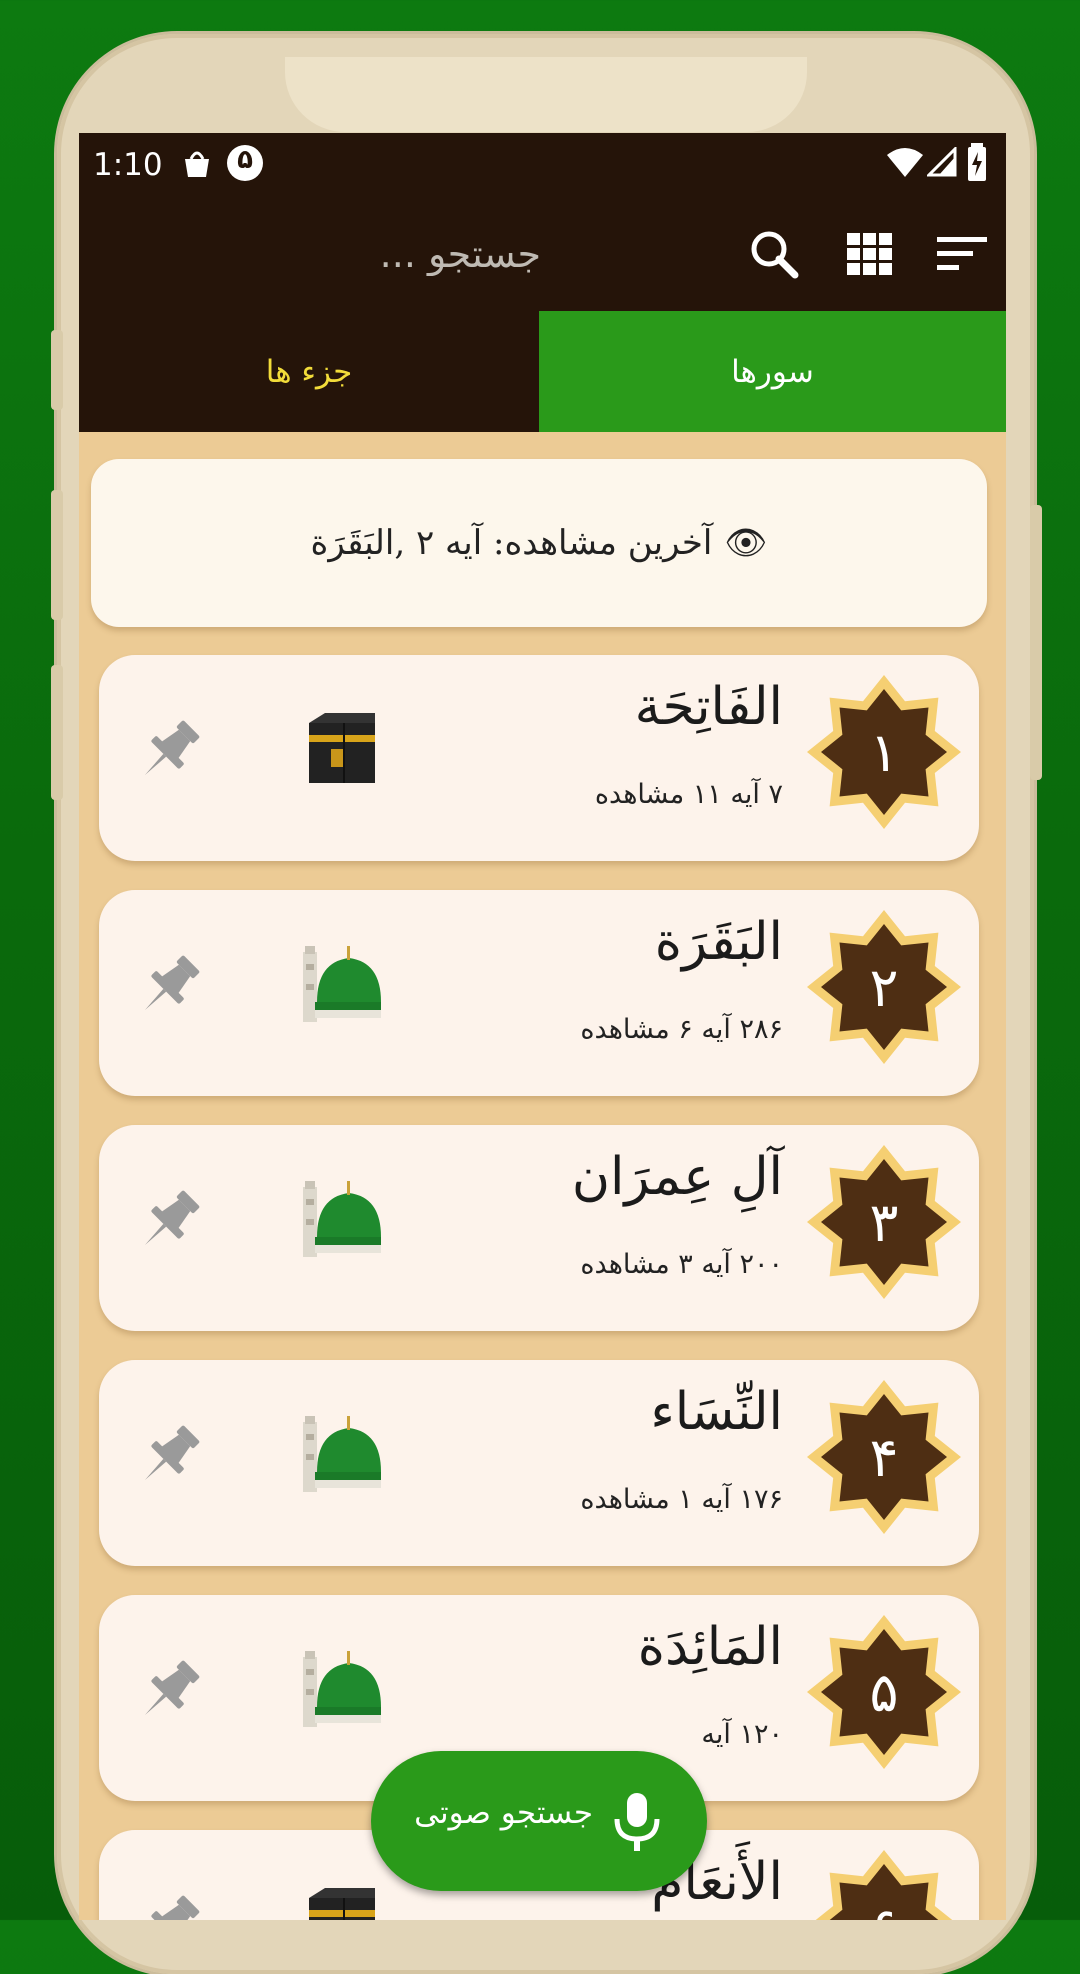  Describe the element at coordinates (774, 254) in the screenshot. I see `search-icon` at that location.